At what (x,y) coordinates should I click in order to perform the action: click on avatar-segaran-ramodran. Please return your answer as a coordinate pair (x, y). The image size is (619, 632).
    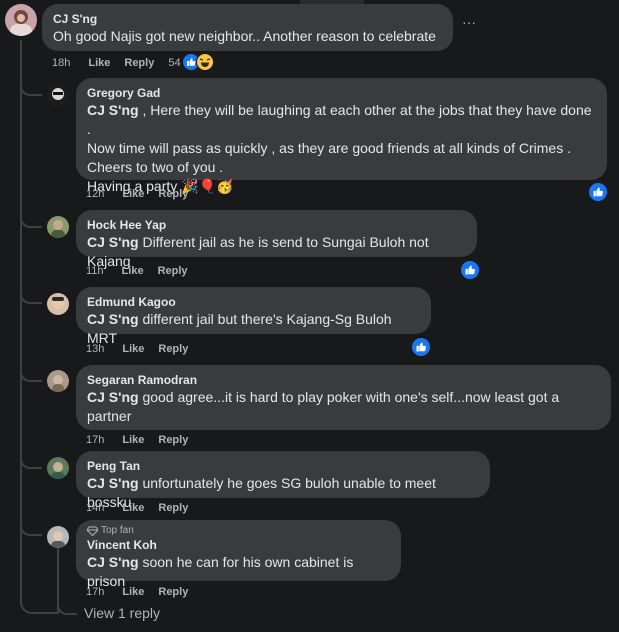
    Looking at the image, I should click on (58, 381).